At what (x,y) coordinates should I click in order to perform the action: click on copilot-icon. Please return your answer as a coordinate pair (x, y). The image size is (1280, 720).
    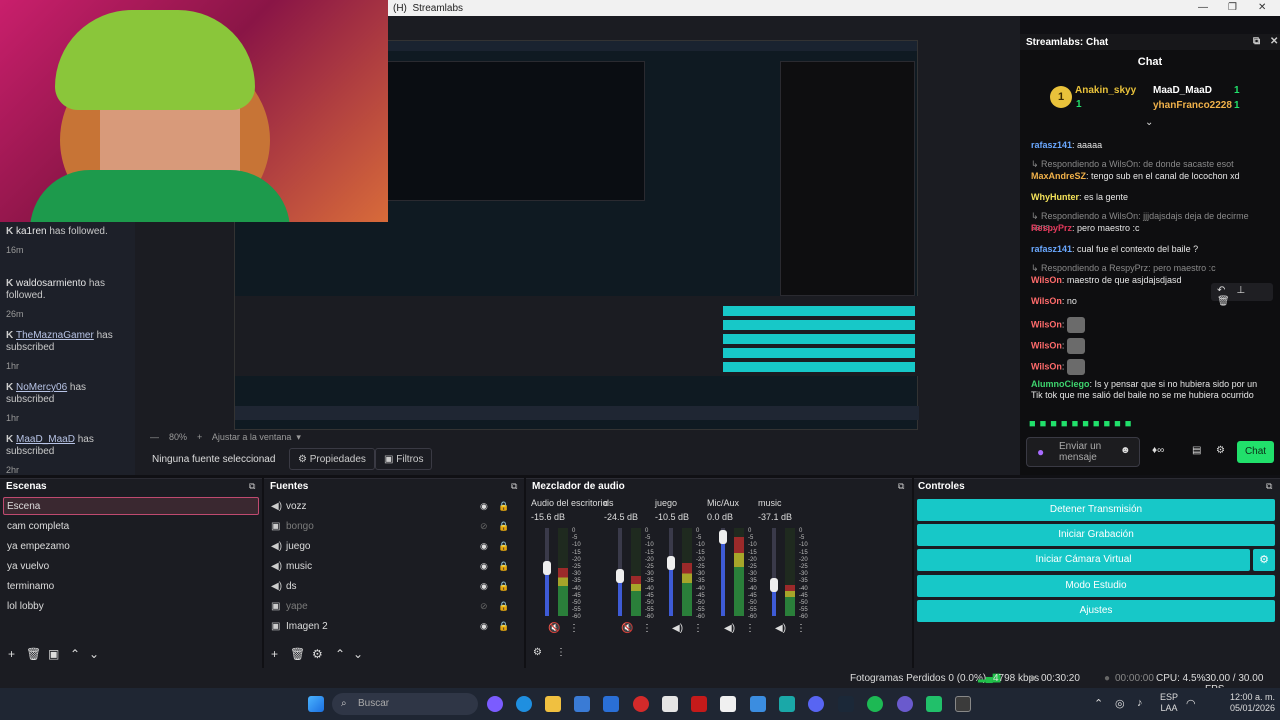
    Looking at the image, I should click on (495, 704).